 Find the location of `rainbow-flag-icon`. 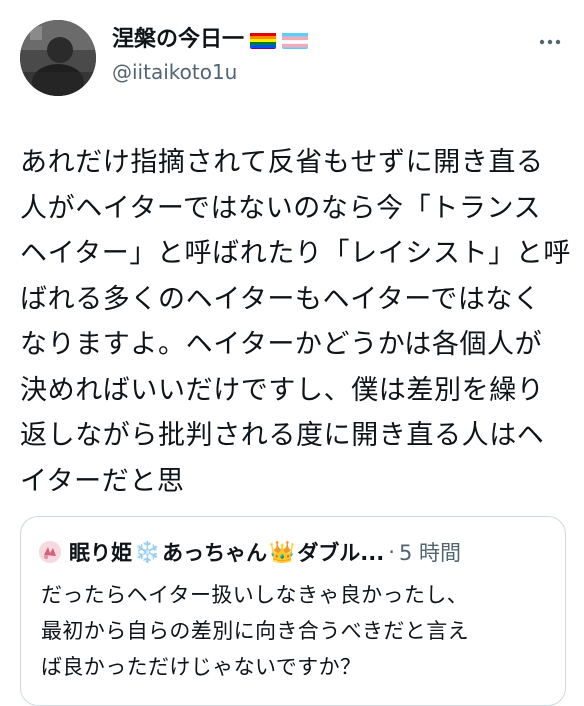

rainbow-flag-icon is located at coordinates (263, 40).